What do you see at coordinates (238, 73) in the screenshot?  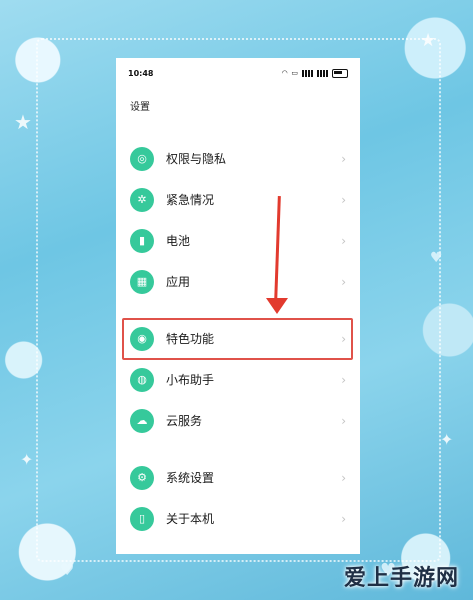 I see `status-bar: 10:48 ◠ ▭` at bounding box center [238, 73].